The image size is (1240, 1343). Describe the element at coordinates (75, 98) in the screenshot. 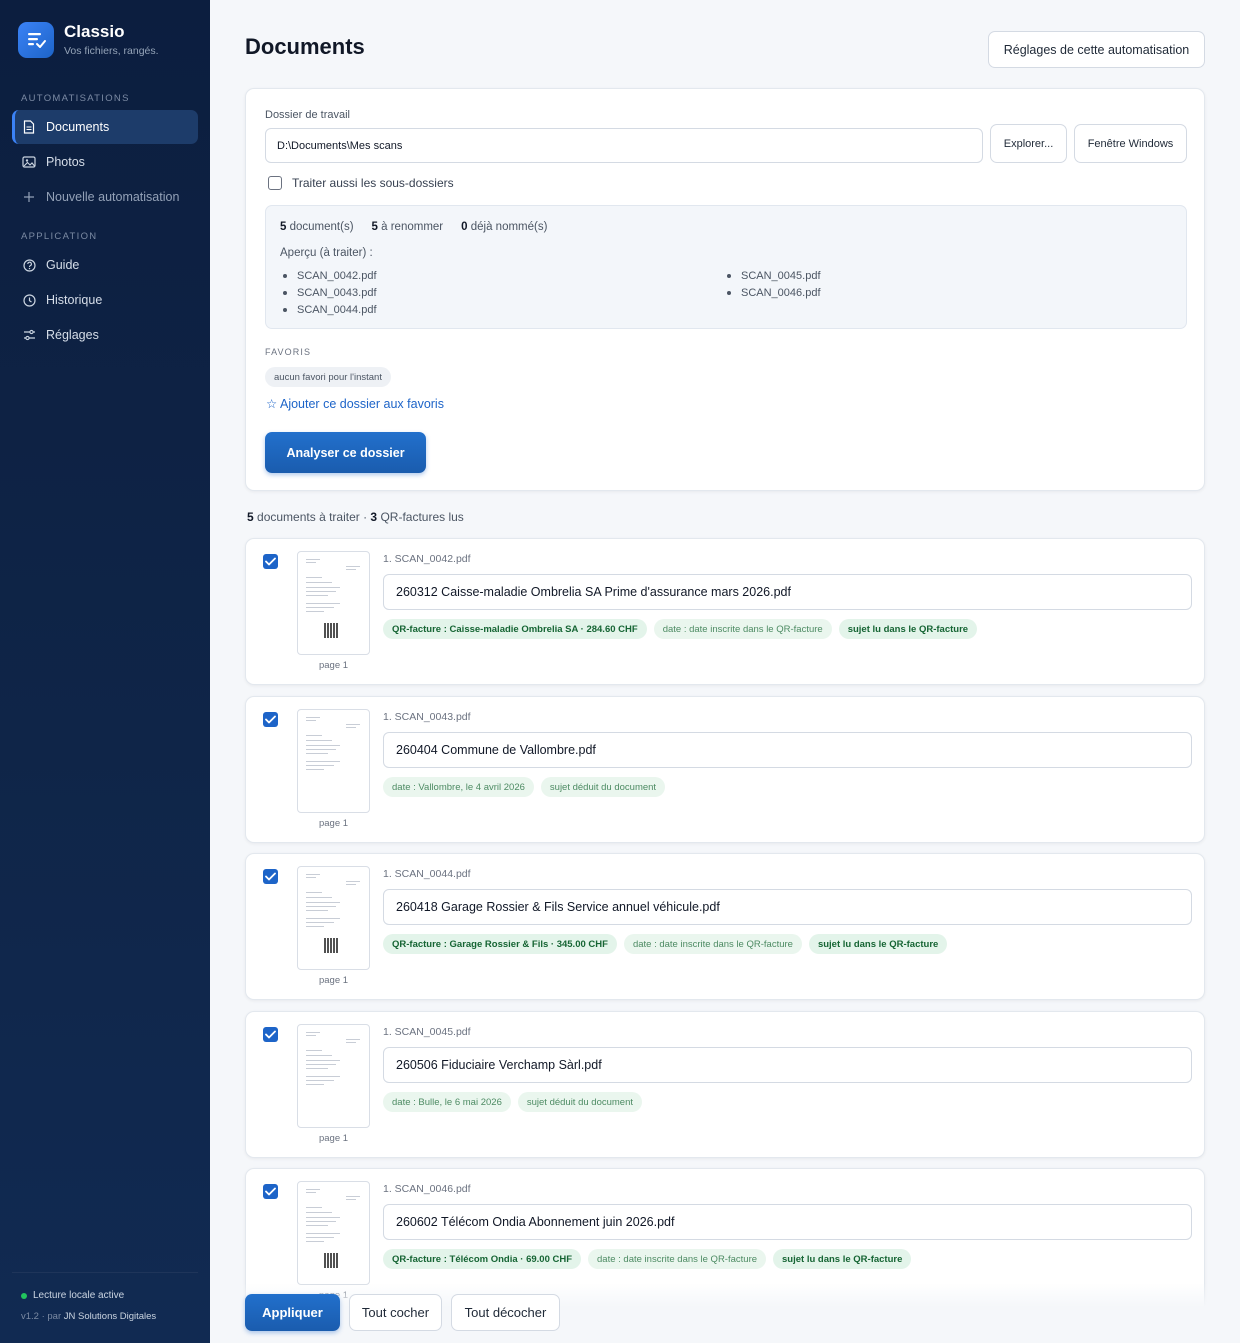

I see `section-label-automations: AUTOMATISATIONS` at that location.